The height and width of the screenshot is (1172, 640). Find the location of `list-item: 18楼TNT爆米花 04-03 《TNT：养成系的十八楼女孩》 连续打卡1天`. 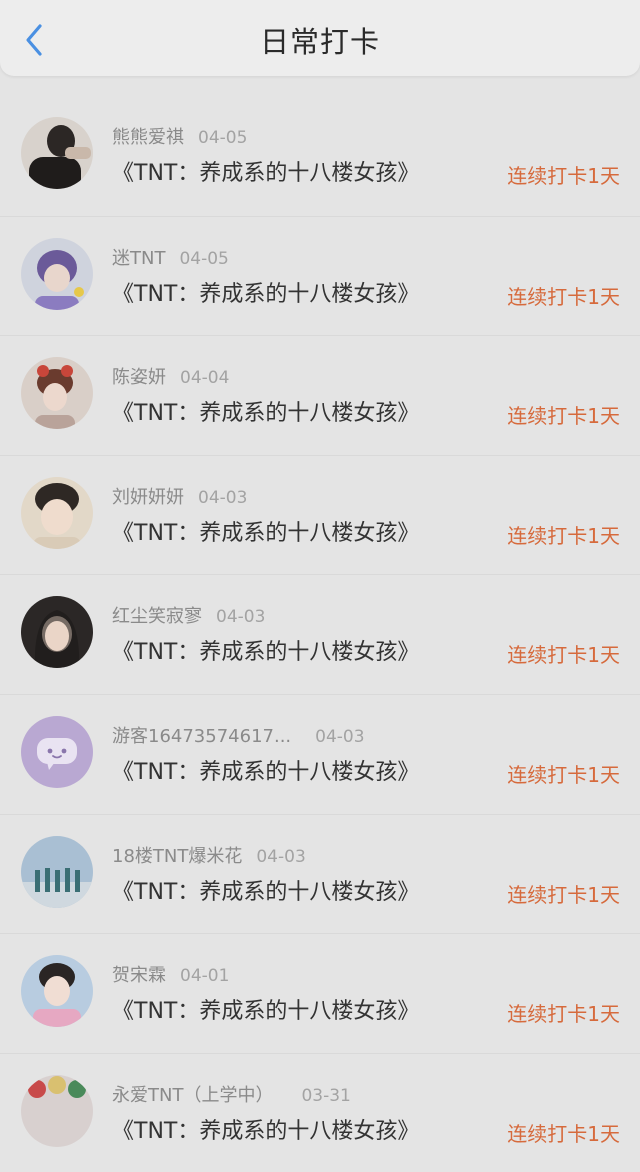

list-item: 18楼TNT爆米花 04-03 《TNT：养成系的十八楼女孩》 连续打卡1天 is located at coordinates (320, 873).